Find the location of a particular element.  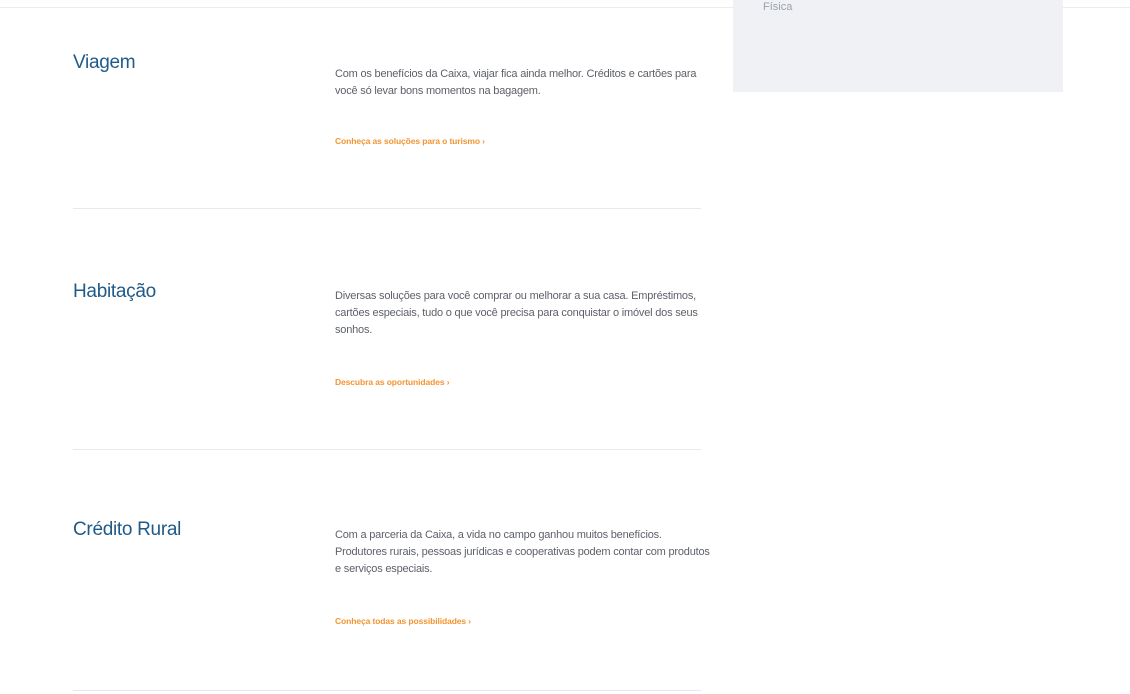

section-title: Habitação is located at coordinates (114, 291).